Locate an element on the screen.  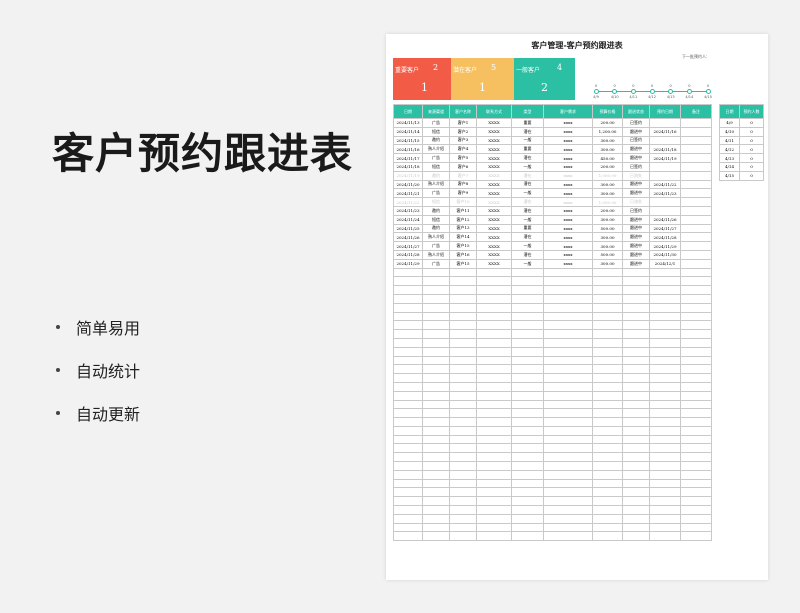
table-row: 2024/11/18 短信 客户6 XXXX 一般 xxxx 200.00 已签约 is located at coordinates (552, 166).